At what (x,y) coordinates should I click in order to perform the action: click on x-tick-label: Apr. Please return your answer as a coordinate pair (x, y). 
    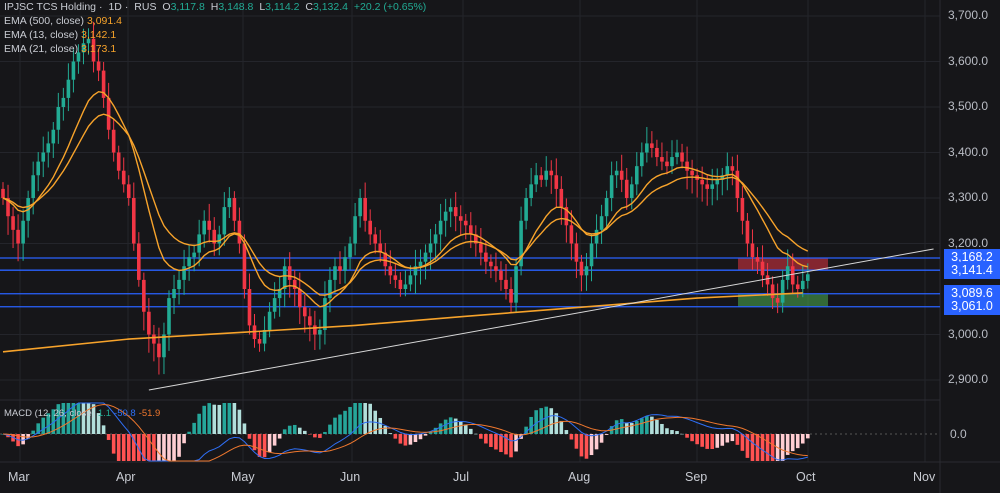
    Looking at the image, I should click on (126, 477).